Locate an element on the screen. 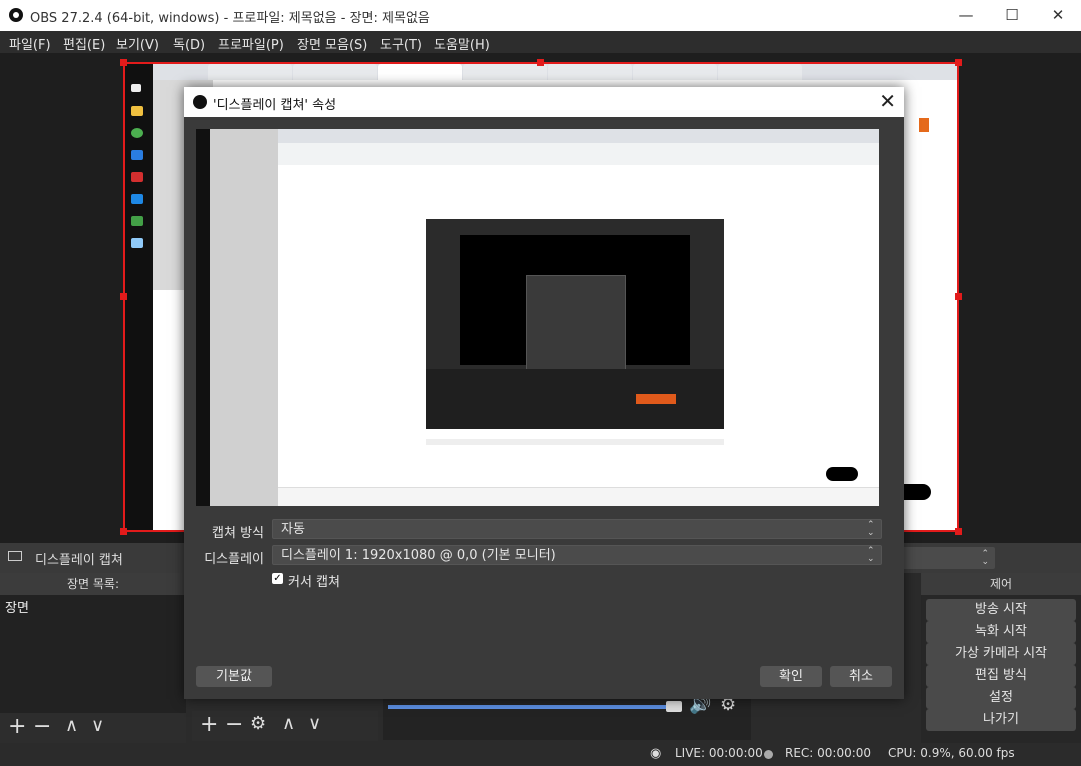 The width and height of the screenshot is (1081, 766). rec-status: REC: 00:00:00 is located at coordinates (828, 753).